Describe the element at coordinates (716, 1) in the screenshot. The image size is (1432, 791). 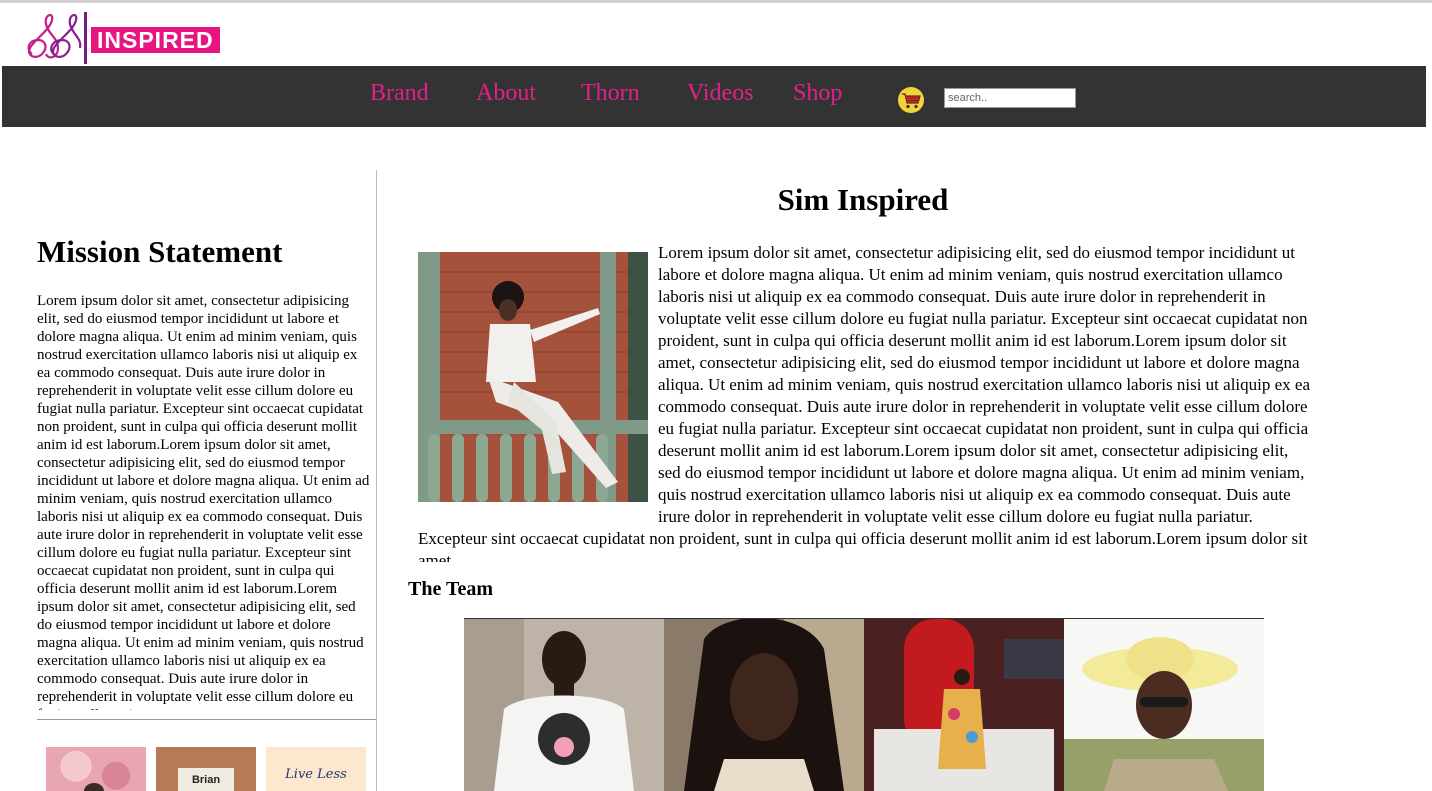
I see `top-border` at that location.